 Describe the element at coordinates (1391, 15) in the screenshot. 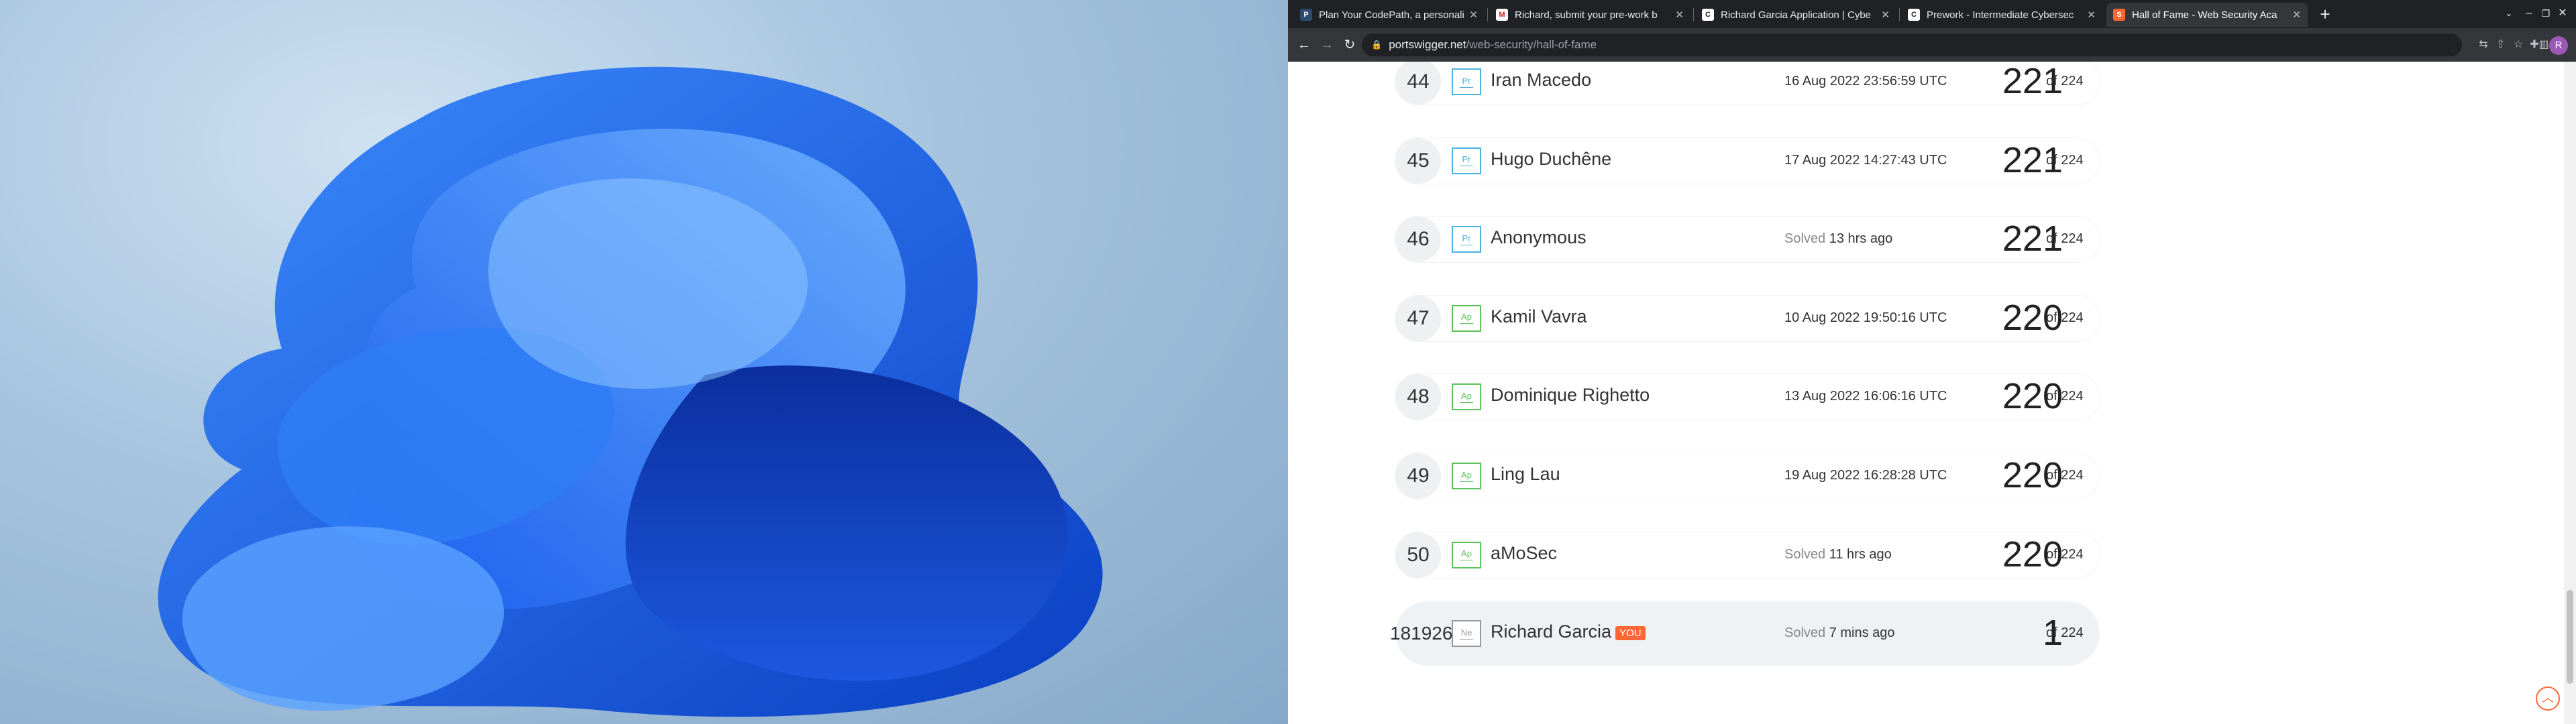

I see `tab-title: Plan Your CodePath, a personaliz` at that location.